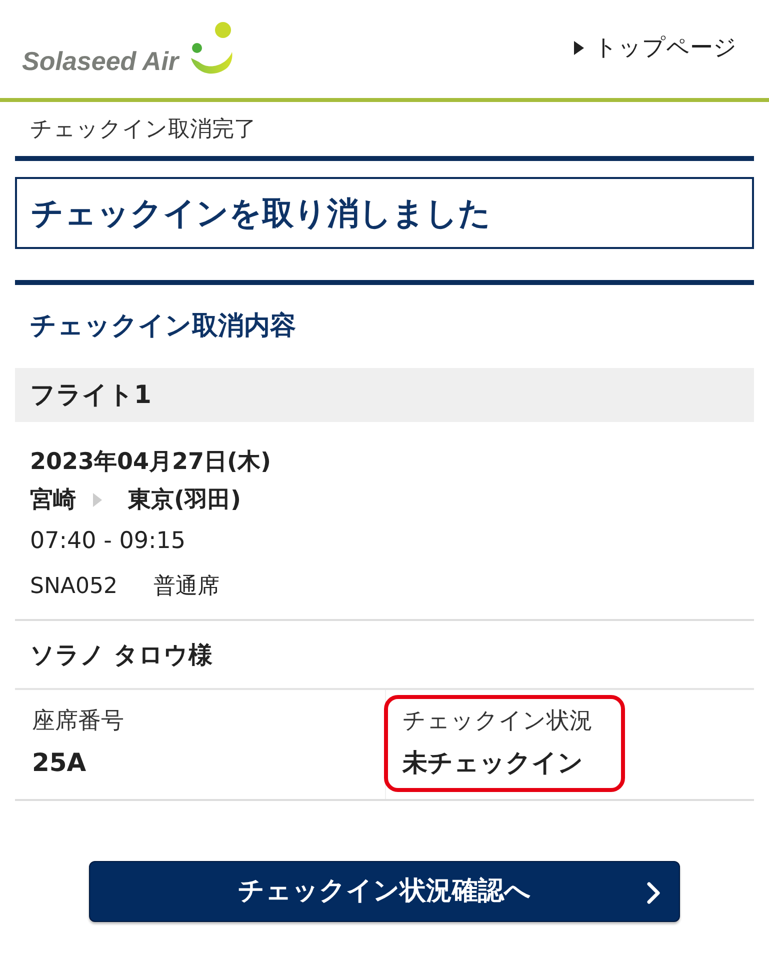  Describe the element at coordinates (143, 130) in the screenshot. I see `breadcrumb-text: チェックイン取消完了` at that location.